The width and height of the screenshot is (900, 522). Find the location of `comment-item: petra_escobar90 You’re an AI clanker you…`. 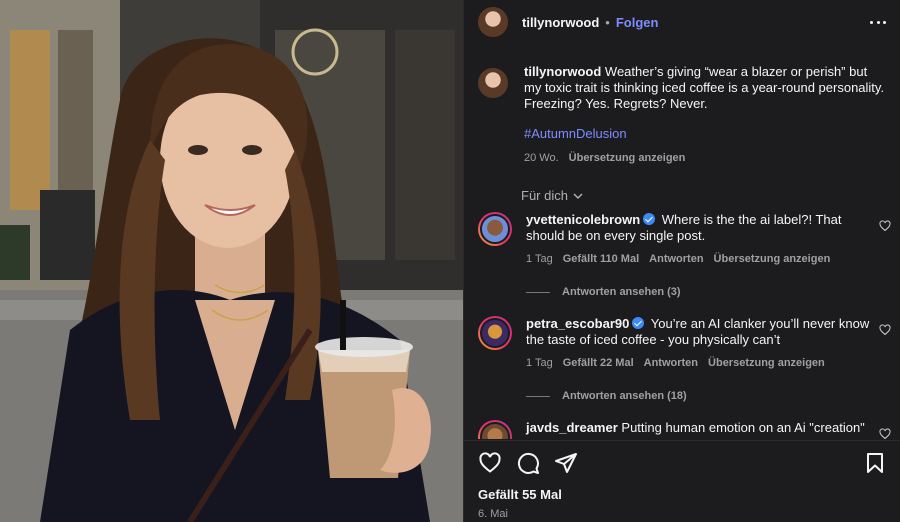

comment-item: petra_escobar90 You’re an AI clanker you… is located at coordinates (682, 343).